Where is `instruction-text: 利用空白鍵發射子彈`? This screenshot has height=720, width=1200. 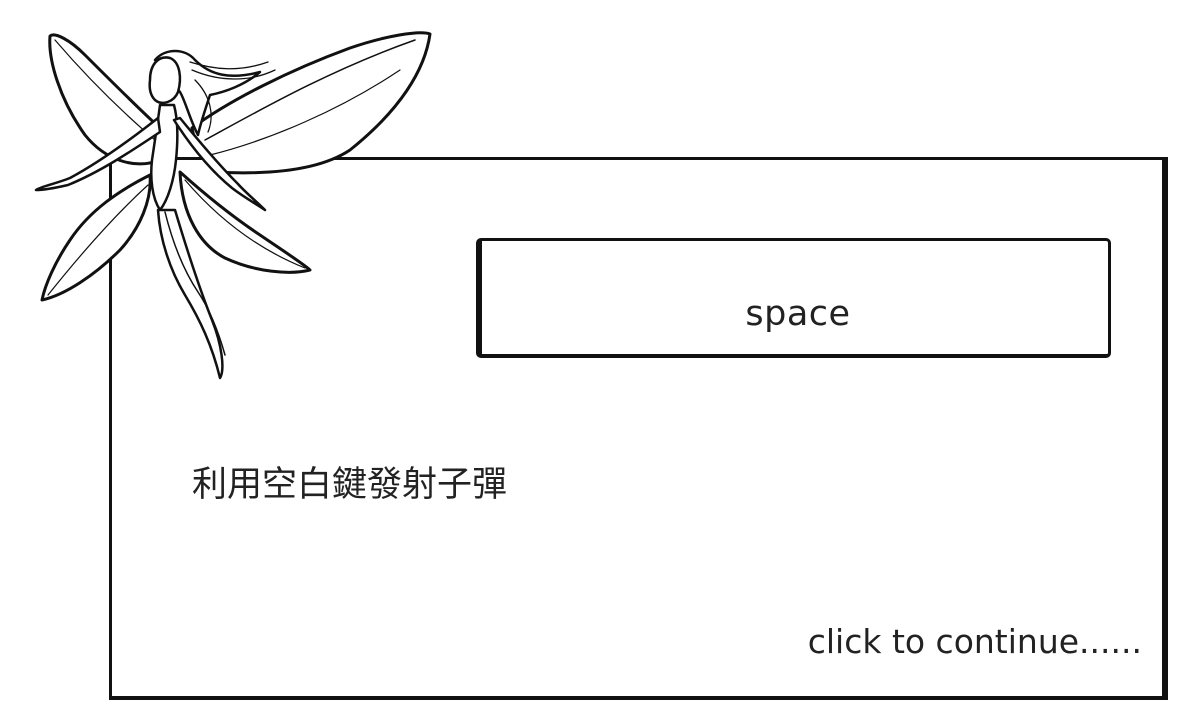
instruction-text: 利用空白鍵發射子彈 is located at coordinates (350, 485).